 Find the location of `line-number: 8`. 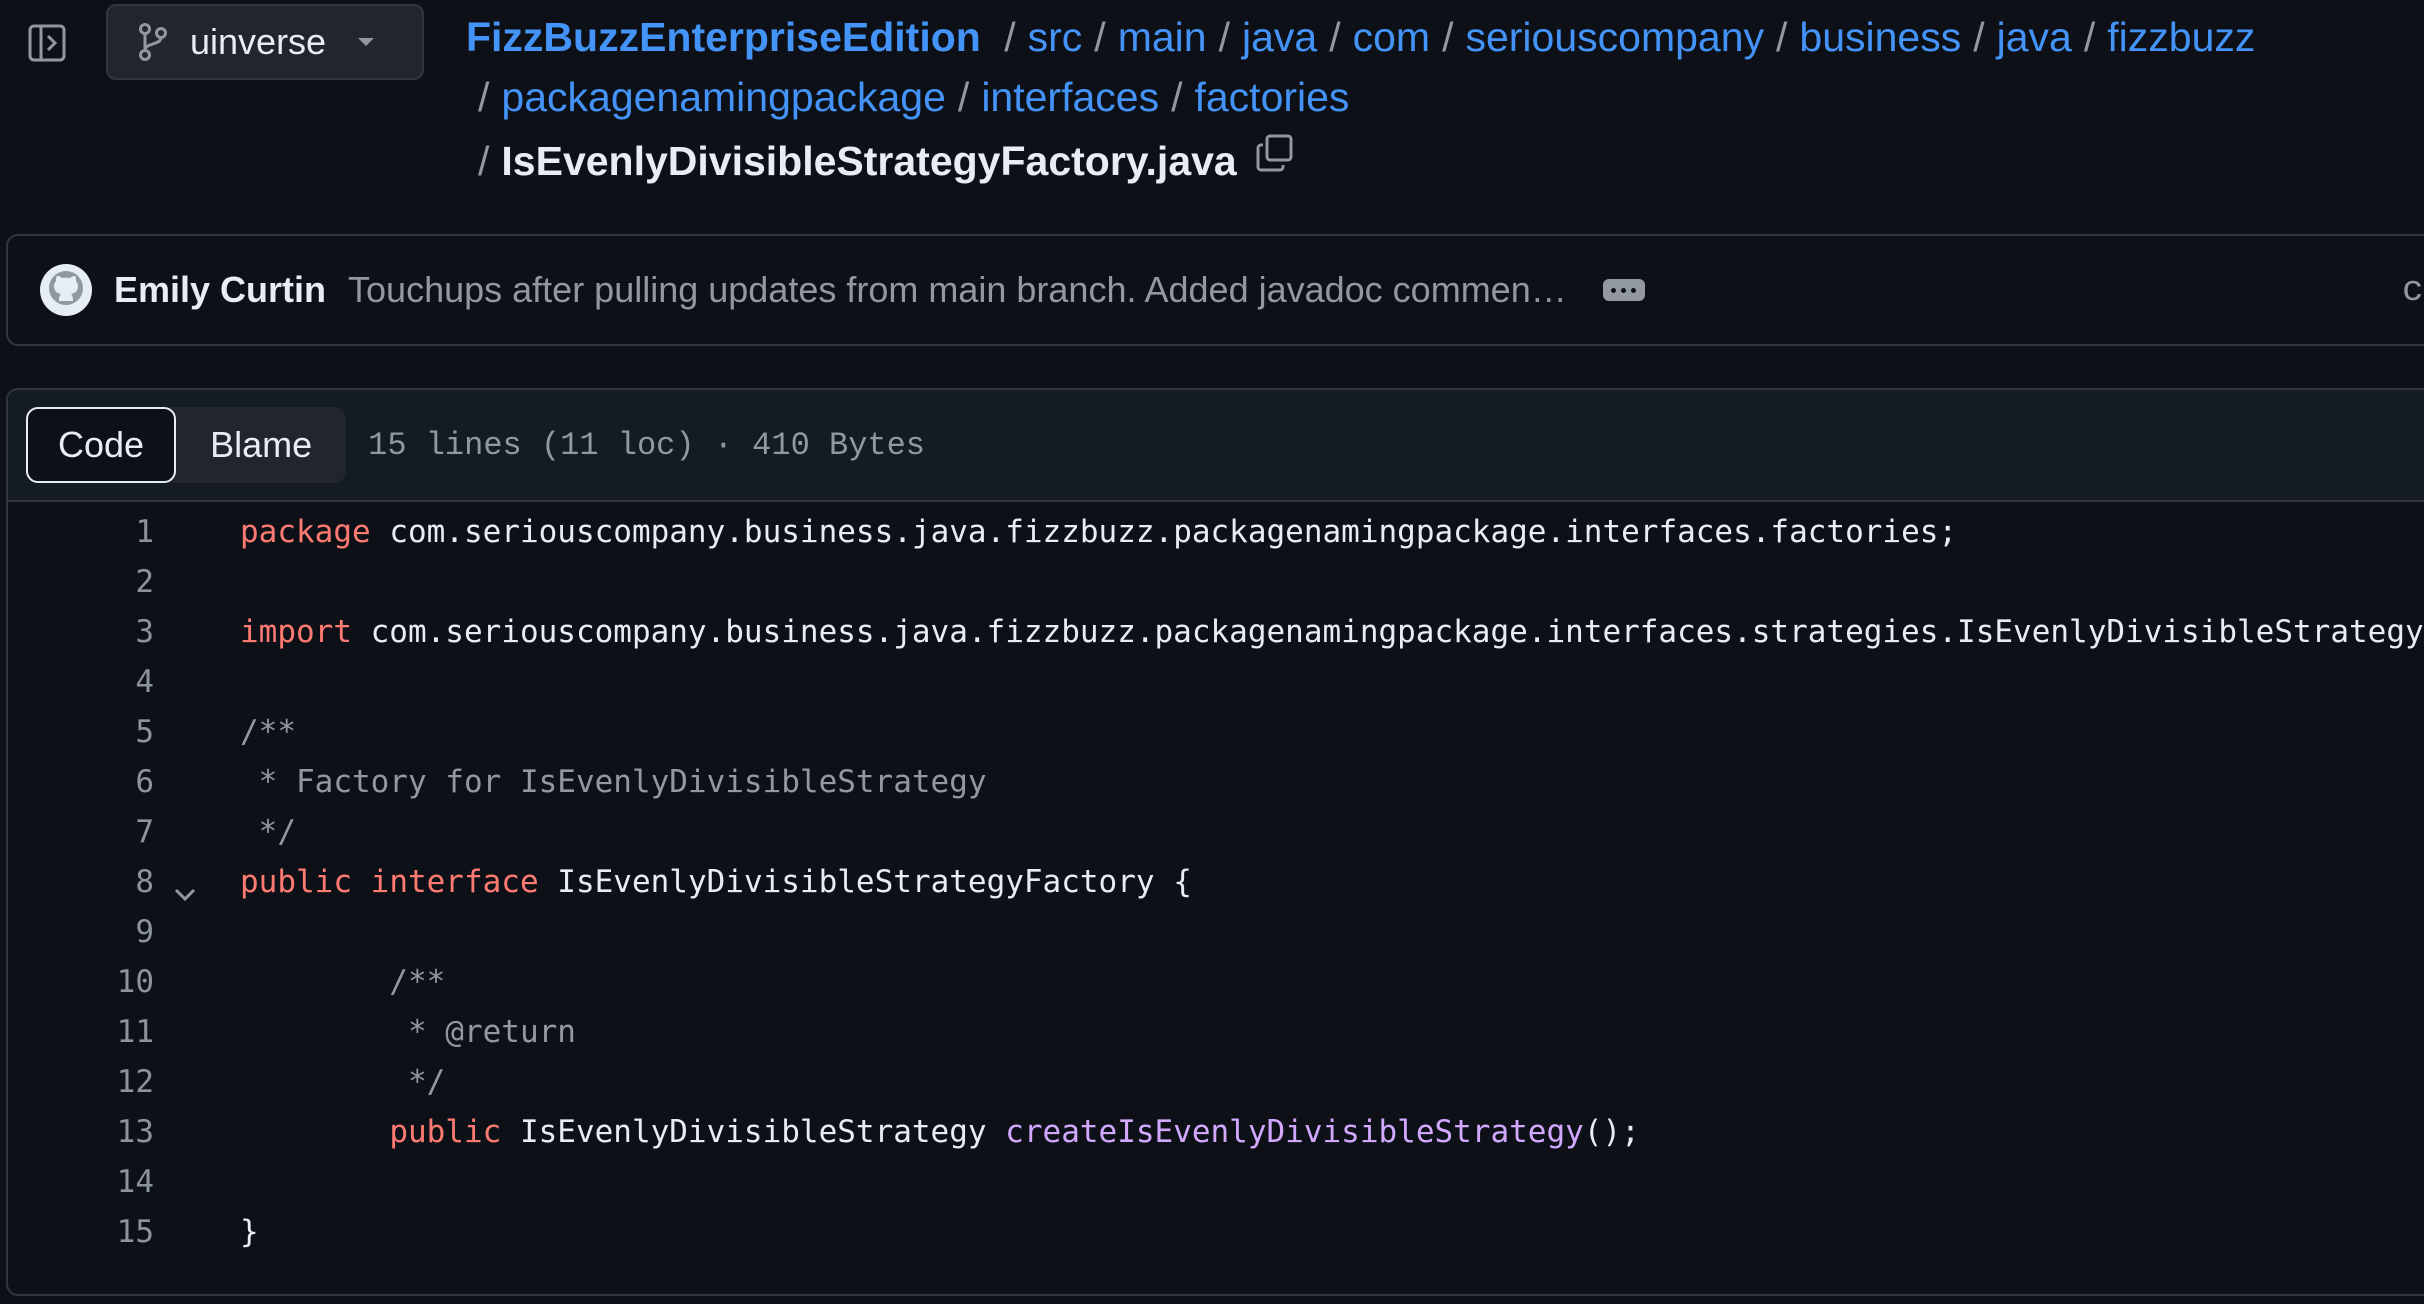

line-number: 8 is located at coordinates (144, 882).